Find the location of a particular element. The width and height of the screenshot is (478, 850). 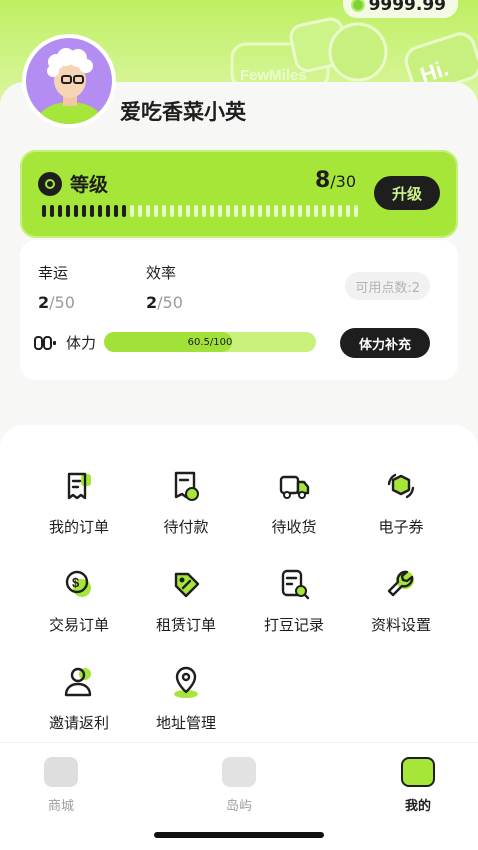

tab-mine: 我的 is located at coordinates (418, 785).